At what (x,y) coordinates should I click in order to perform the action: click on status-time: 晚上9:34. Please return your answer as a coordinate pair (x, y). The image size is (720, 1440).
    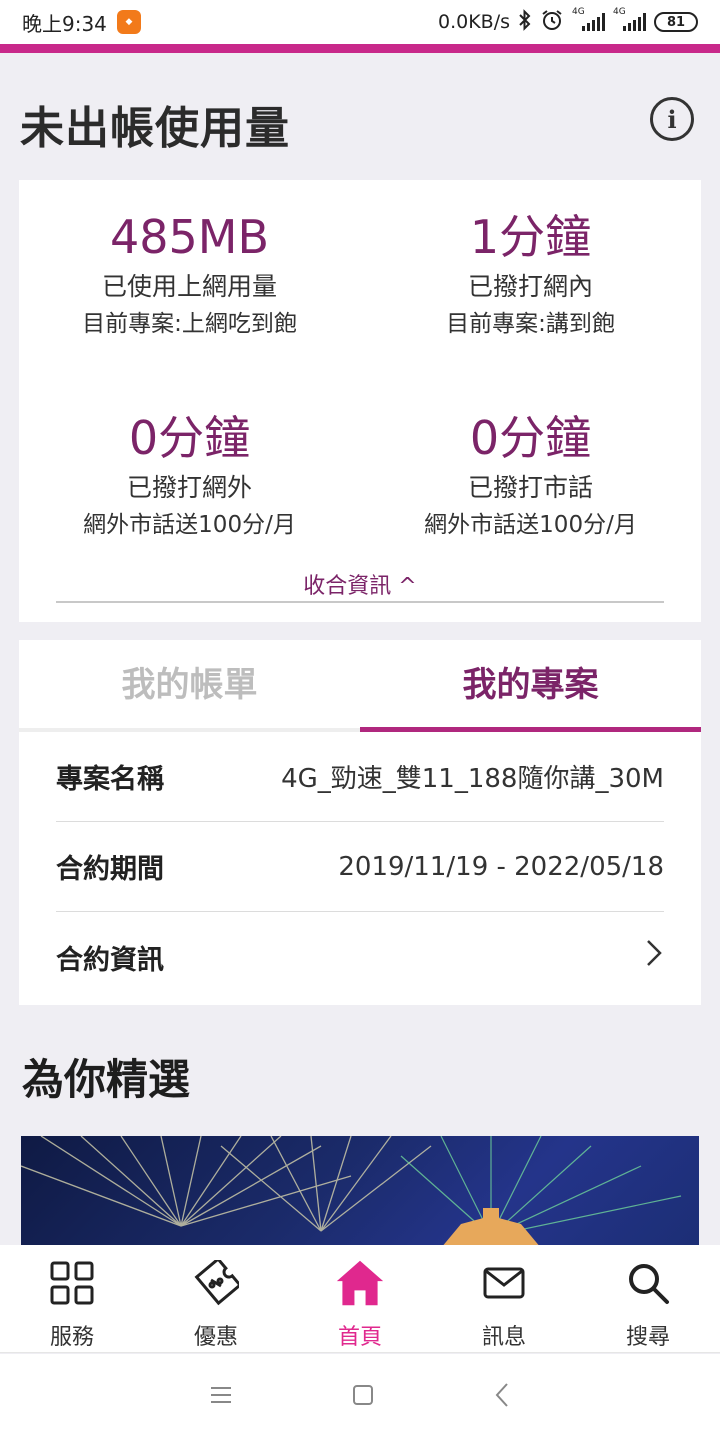
    Looking at the image, I should click on (64, 23).